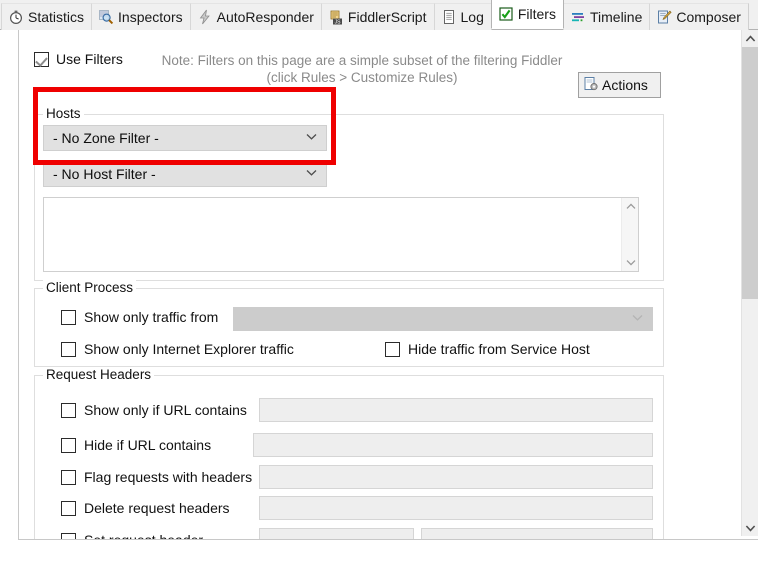 The height and width of the screenshot is (563, 758). I want to click on flag-requests-with-headers-label: Flag requests with headers, so click(168, 477).